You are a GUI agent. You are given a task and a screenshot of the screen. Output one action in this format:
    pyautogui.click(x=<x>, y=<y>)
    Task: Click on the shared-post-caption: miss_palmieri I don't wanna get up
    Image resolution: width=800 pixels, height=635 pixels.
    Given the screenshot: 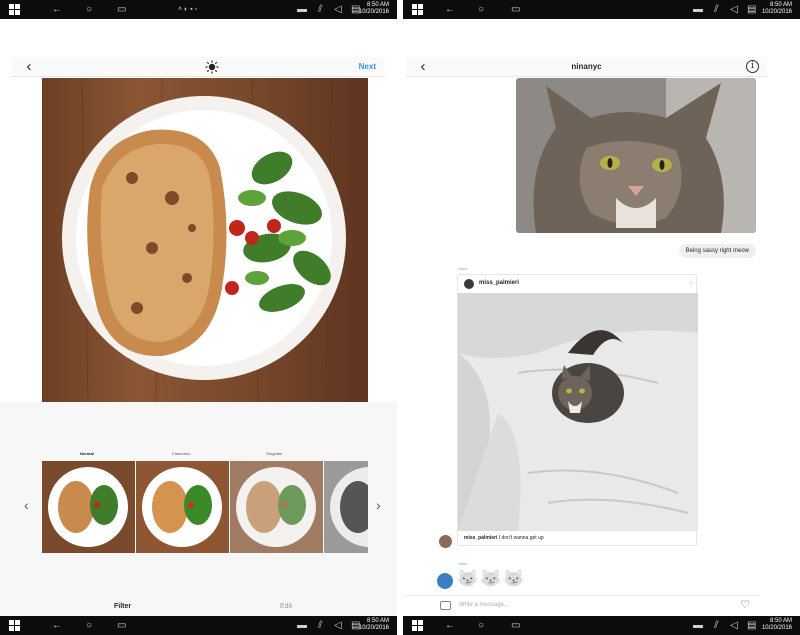 What is the action you would take?
    pyautogui.click(x=504, y=538)
    